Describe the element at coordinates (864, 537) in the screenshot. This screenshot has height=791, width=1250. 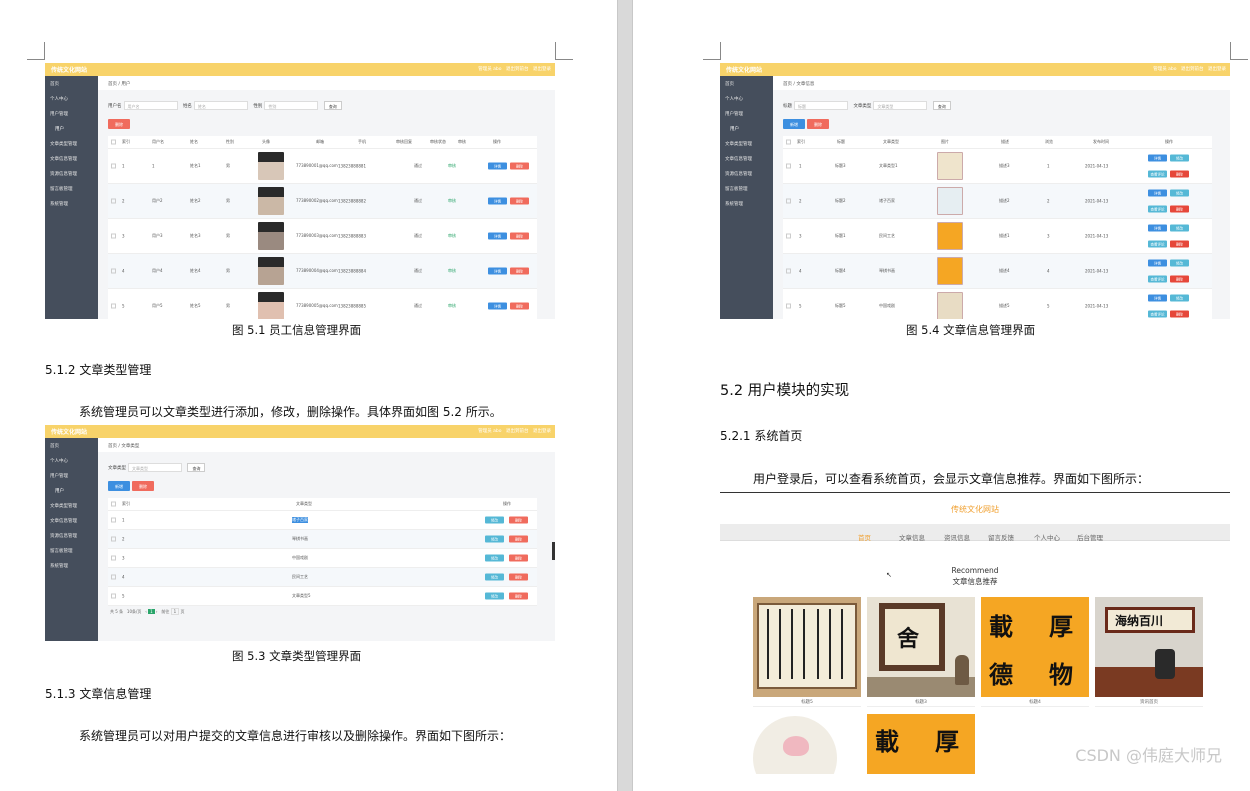
I see `site-nav-item: 首页` at that location.